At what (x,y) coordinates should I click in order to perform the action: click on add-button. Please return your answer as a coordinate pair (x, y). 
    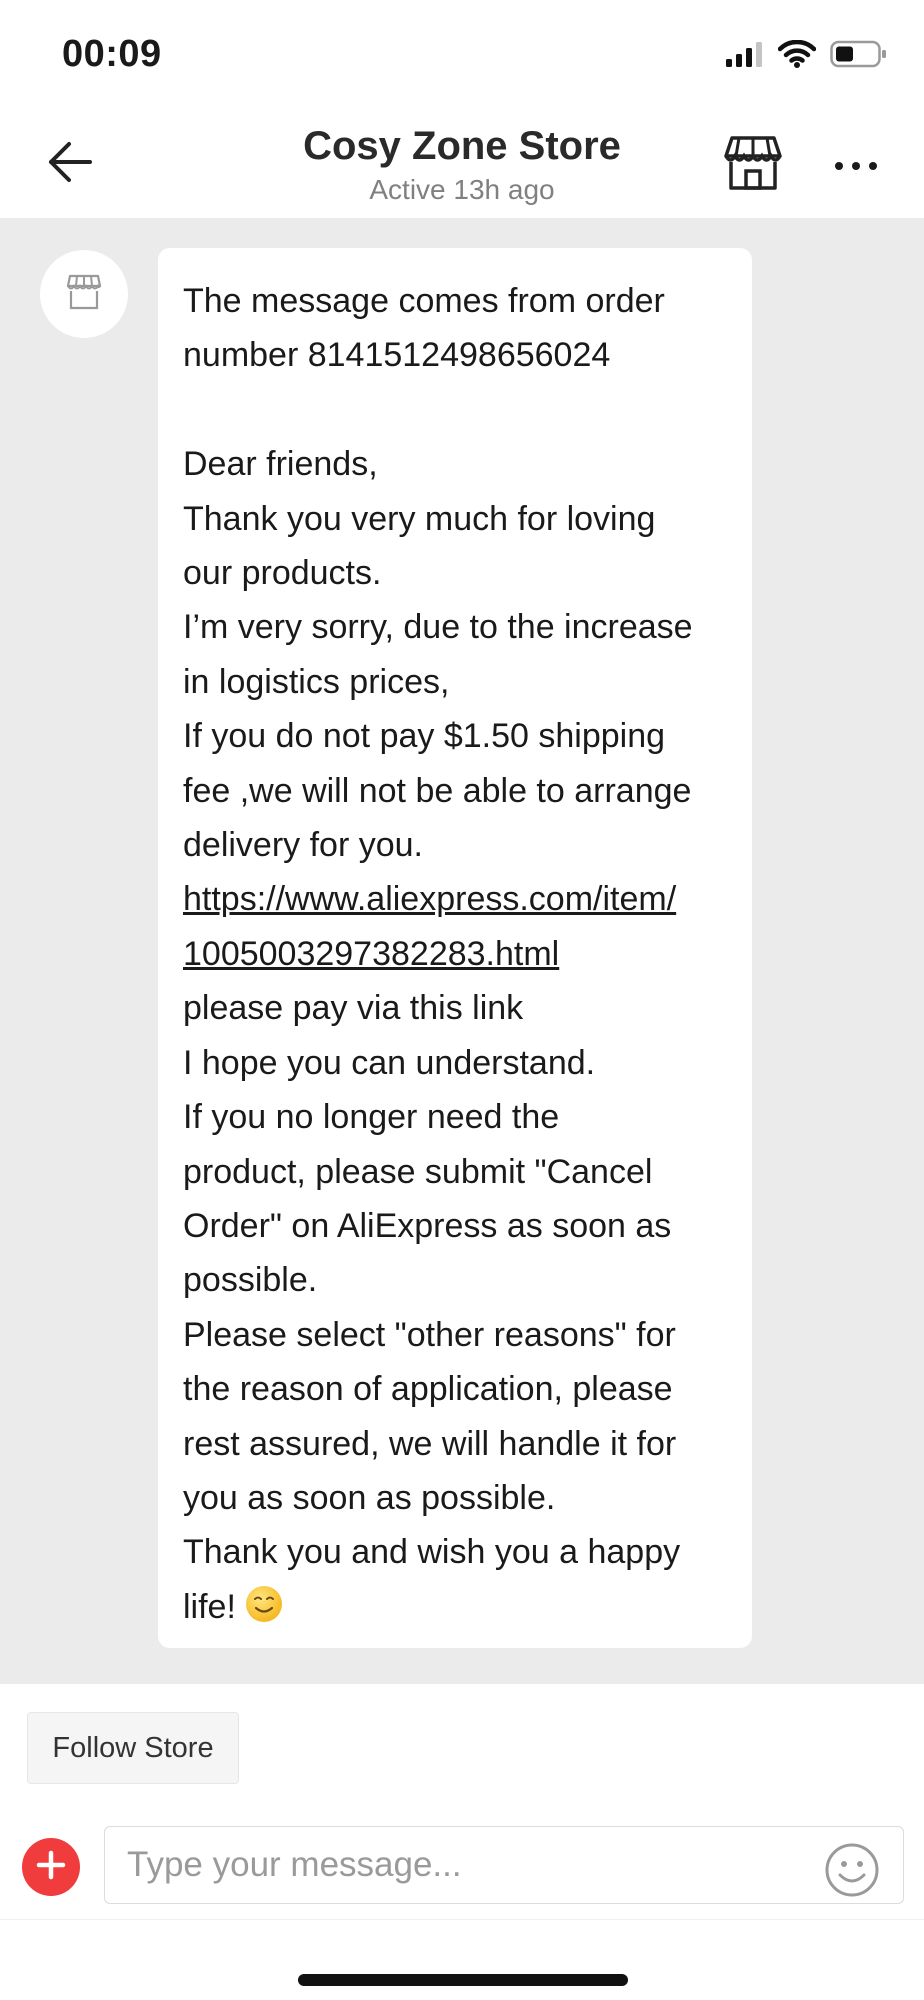
    Looking at the image, I should click on (51, 1867).